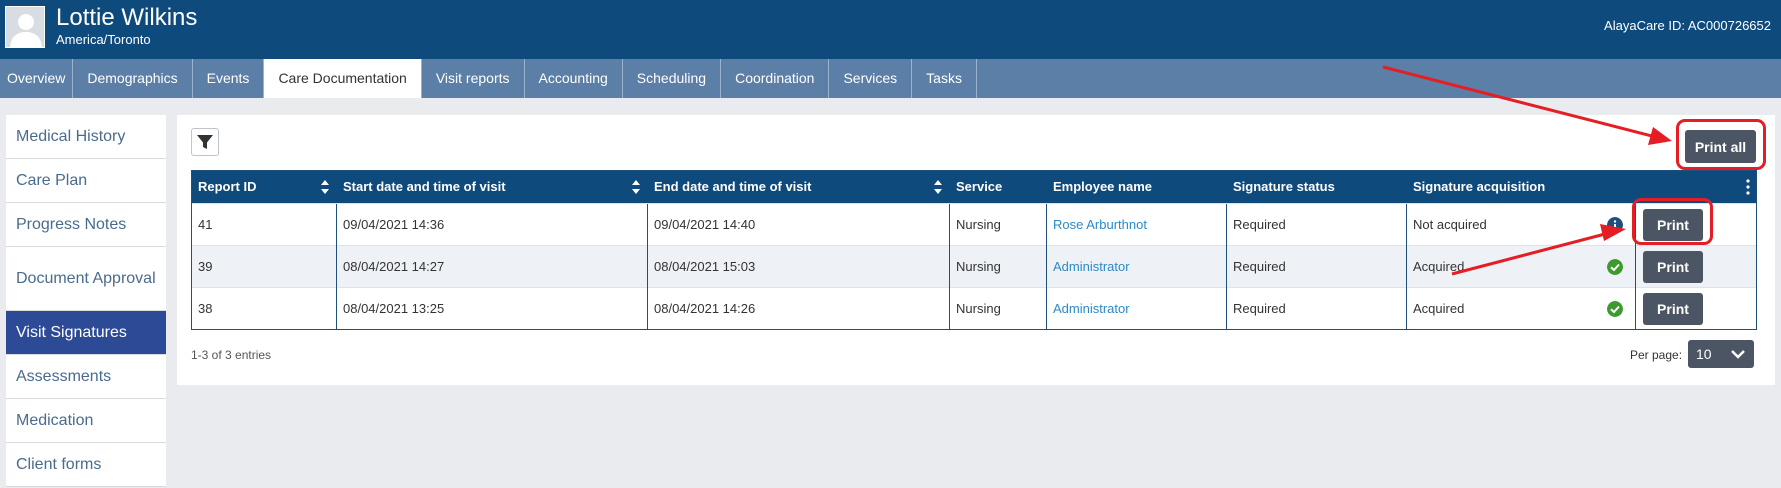 The height and width of the screenshot is (488, 1781). Describe the element at coordinates (231, 355) in the screenshot. I see `entries-count: 1-3 of 3 entries` at that location.